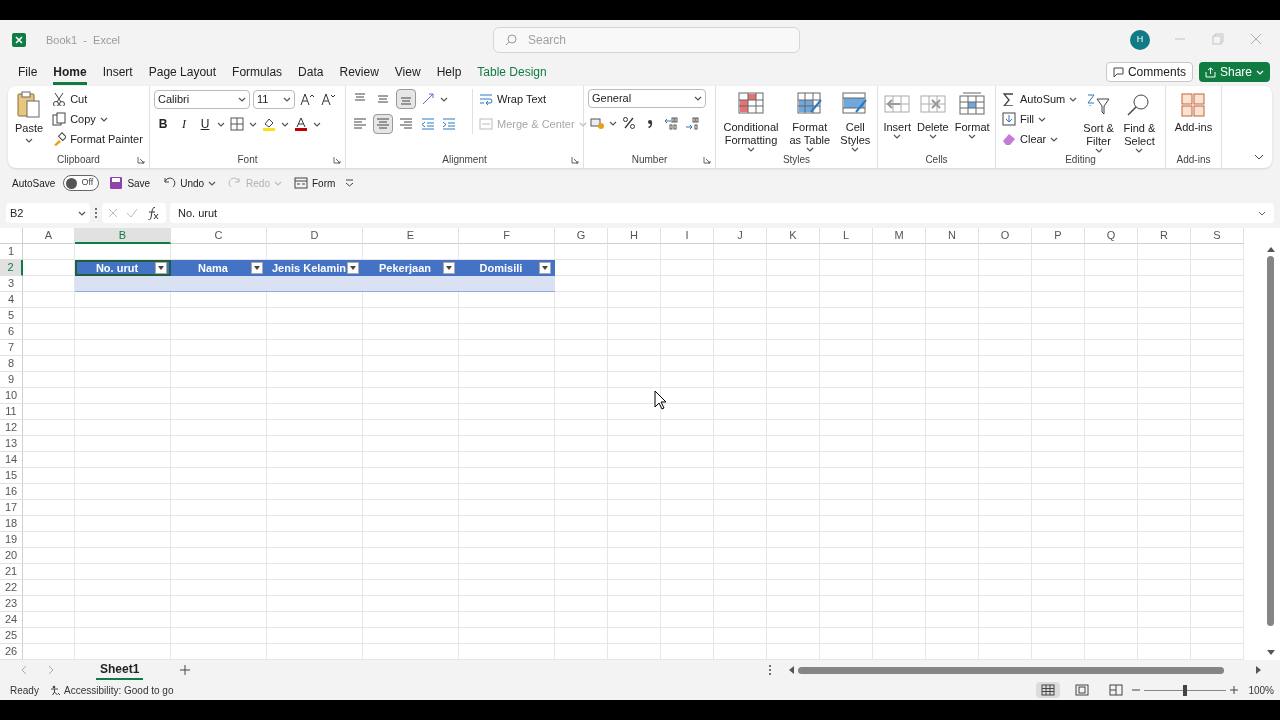 Image resolution: width=1280 pixels, height=720 pixels. I want to click on row-header: 15, so click(11, 476).